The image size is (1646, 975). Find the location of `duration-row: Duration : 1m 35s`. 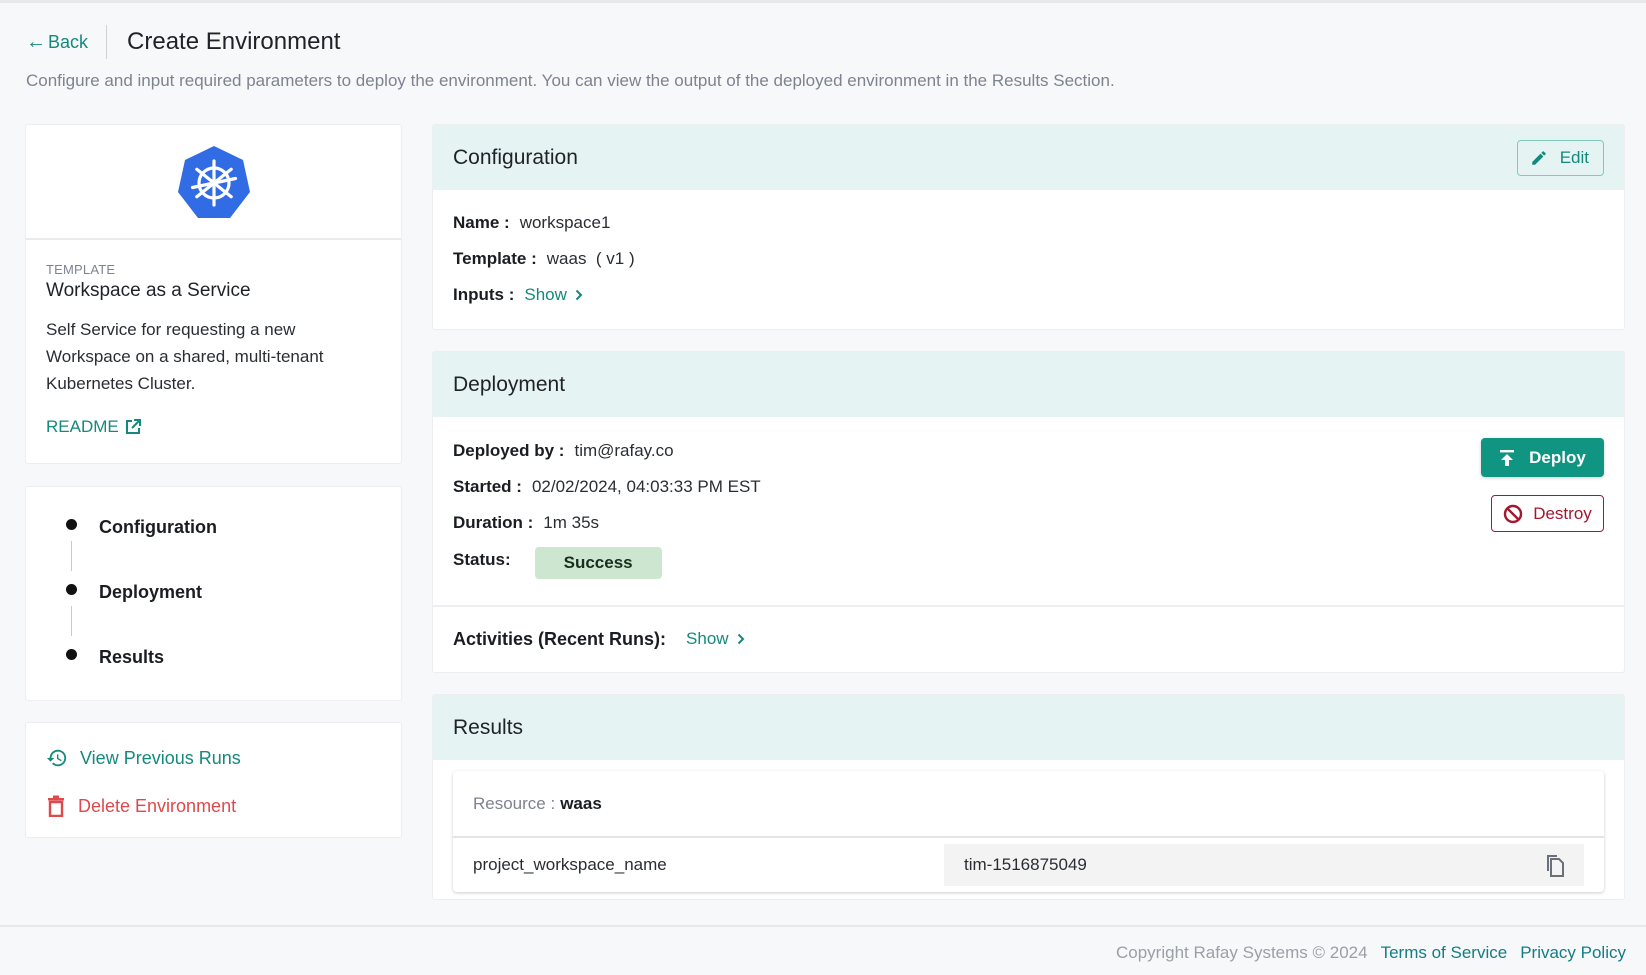

duration-row: Duration : 1m 35s is located at coordinates (1028, 523).